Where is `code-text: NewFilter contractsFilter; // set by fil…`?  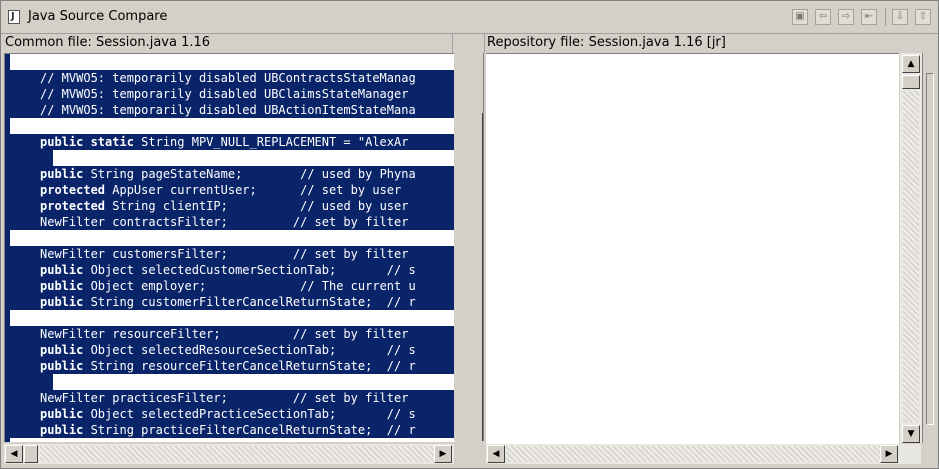 code-text: NewFilter contractsFilter; // set by fil… is located at coordinates (224, 222).